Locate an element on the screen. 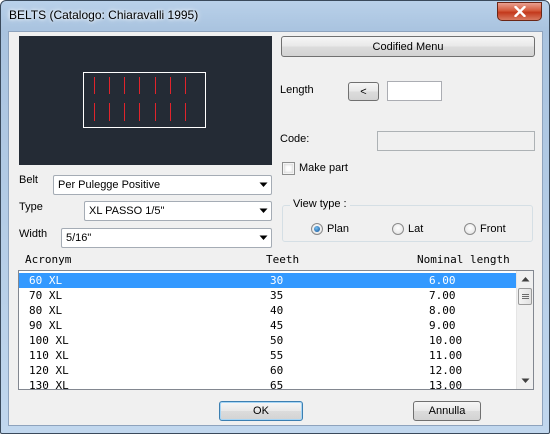 The width and height of the screenshot is (550, 434). cell-nominal-length: 13.00 is located at coordinates (446, 384).